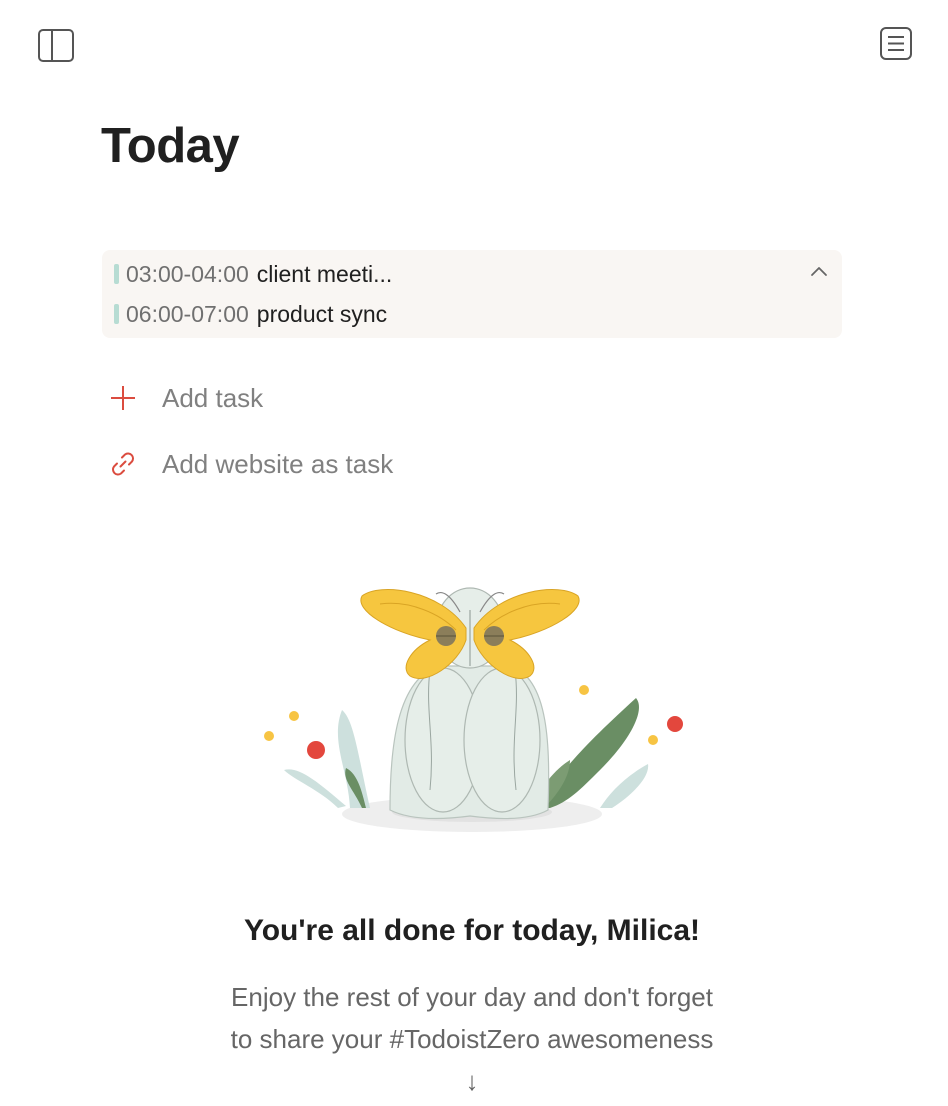 This screenshot has width=948, height=1106. I want to click on add-task-label: Add task, so click(213, 397).